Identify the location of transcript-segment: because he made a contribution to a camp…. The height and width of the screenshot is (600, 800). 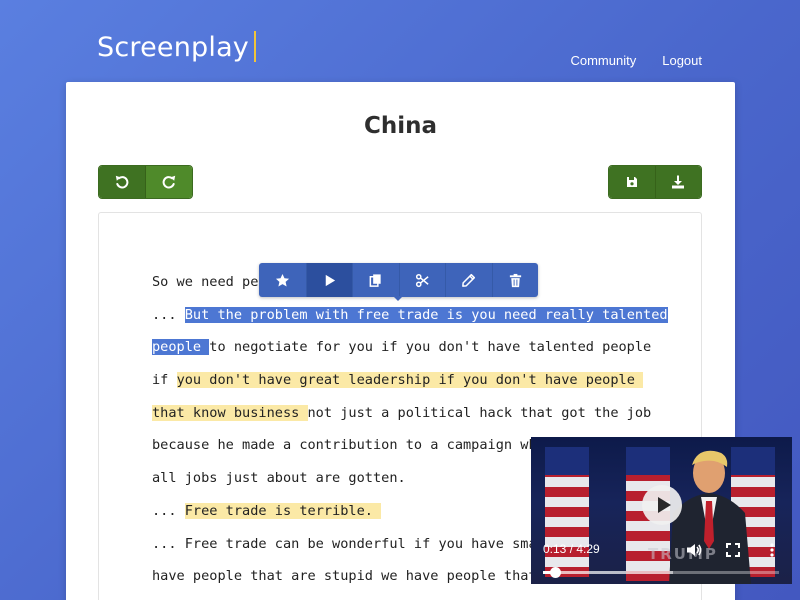
(357, 445).